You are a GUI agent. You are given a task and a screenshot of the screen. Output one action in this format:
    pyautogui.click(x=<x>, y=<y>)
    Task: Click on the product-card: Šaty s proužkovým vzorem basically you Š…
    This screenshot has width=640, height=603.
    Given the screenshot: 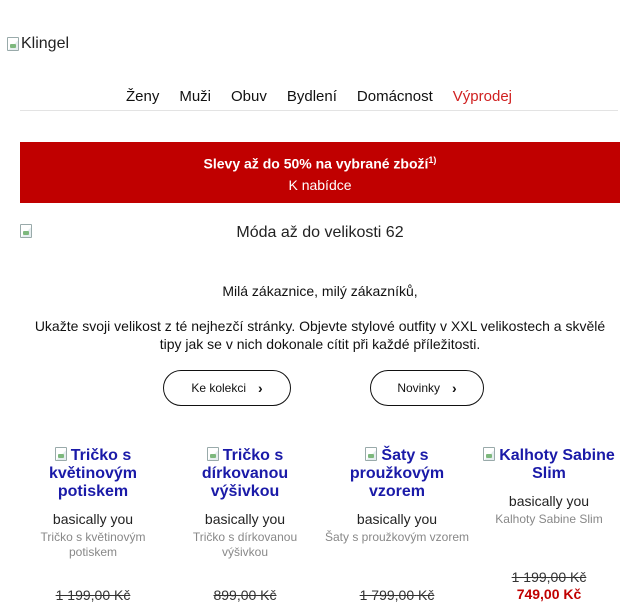 What is the action you would take?
    pyautogui.click(x=397, y=525)
    